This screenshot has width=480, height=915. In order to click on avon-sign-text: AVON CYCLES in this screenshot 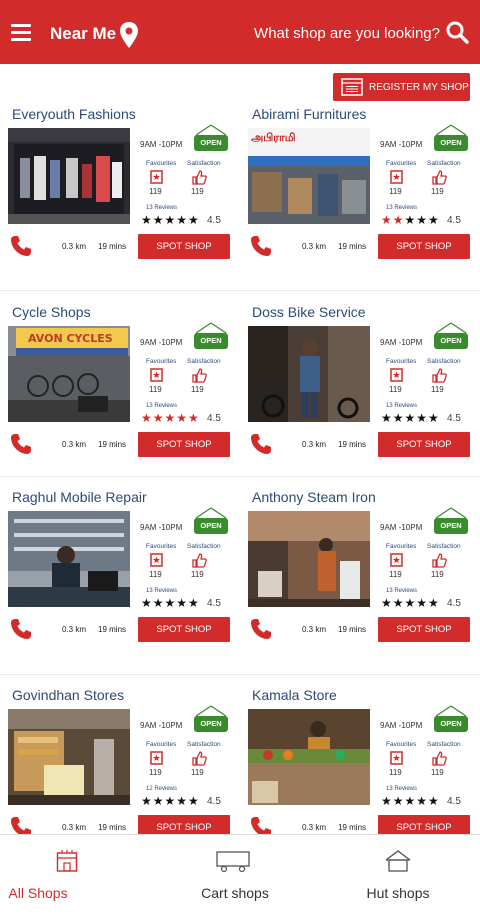, I will do `click(70, 338)`.